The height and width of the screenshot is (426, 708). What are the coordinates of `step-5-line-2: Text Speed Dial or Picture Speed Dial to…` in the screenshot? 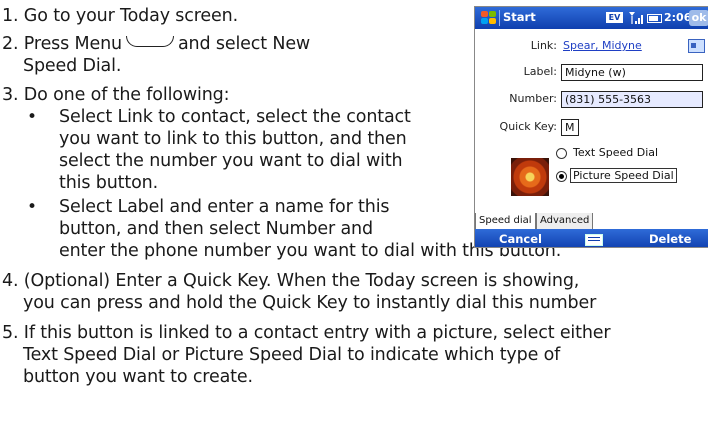 It's located at (292, 355).